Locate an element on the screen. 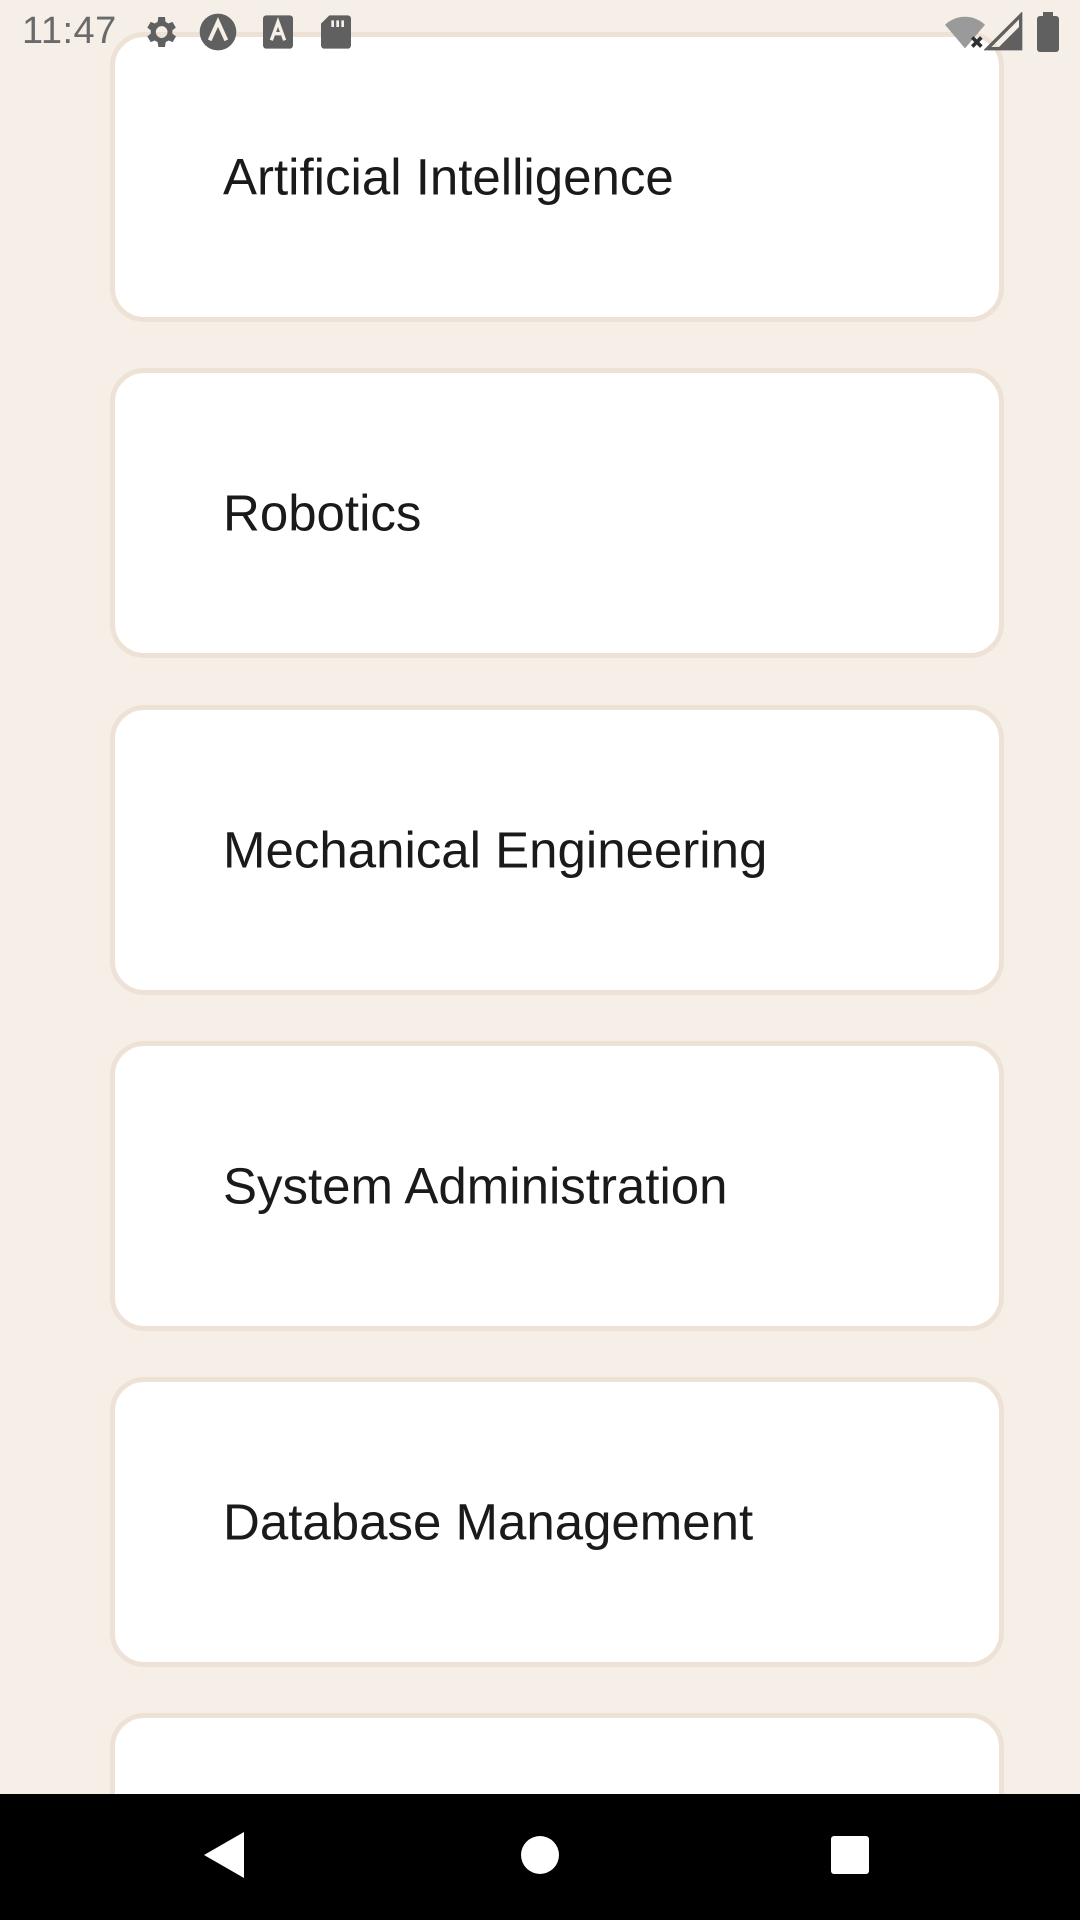  list-item: Artificial Intelligence is located at coordinates (557, 177).